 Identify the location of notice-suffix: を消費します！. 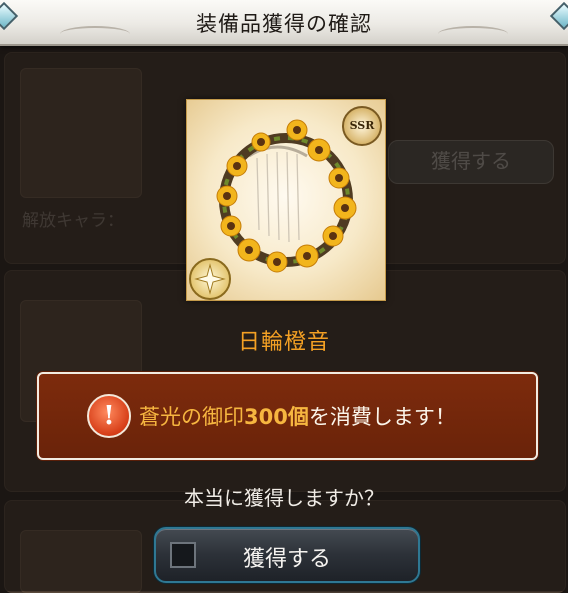
(382, 417).